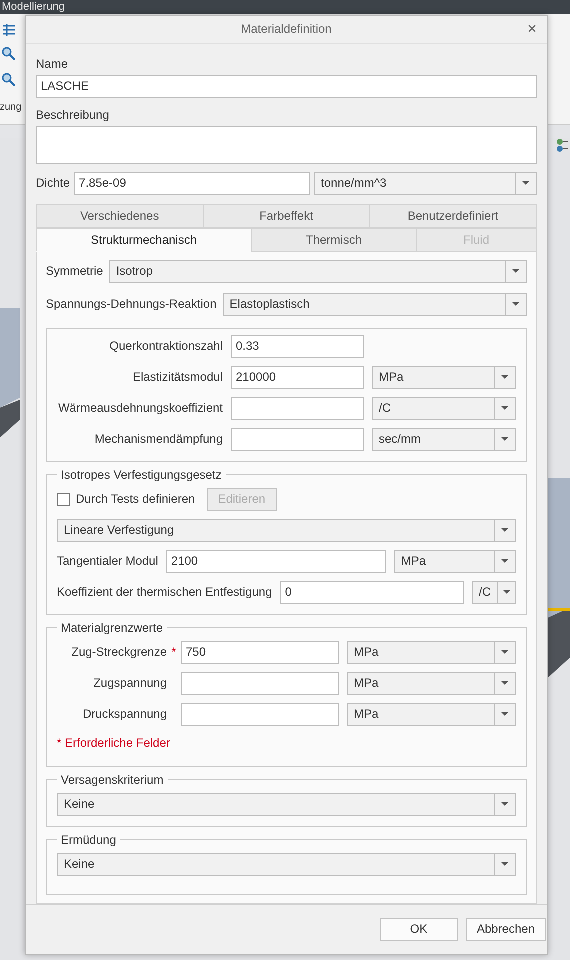 This screenshot has width=570, height=960. Describe the element at coordinates (89, 839) in the screenshot. I see `group-title: Ermüdung` at that location.